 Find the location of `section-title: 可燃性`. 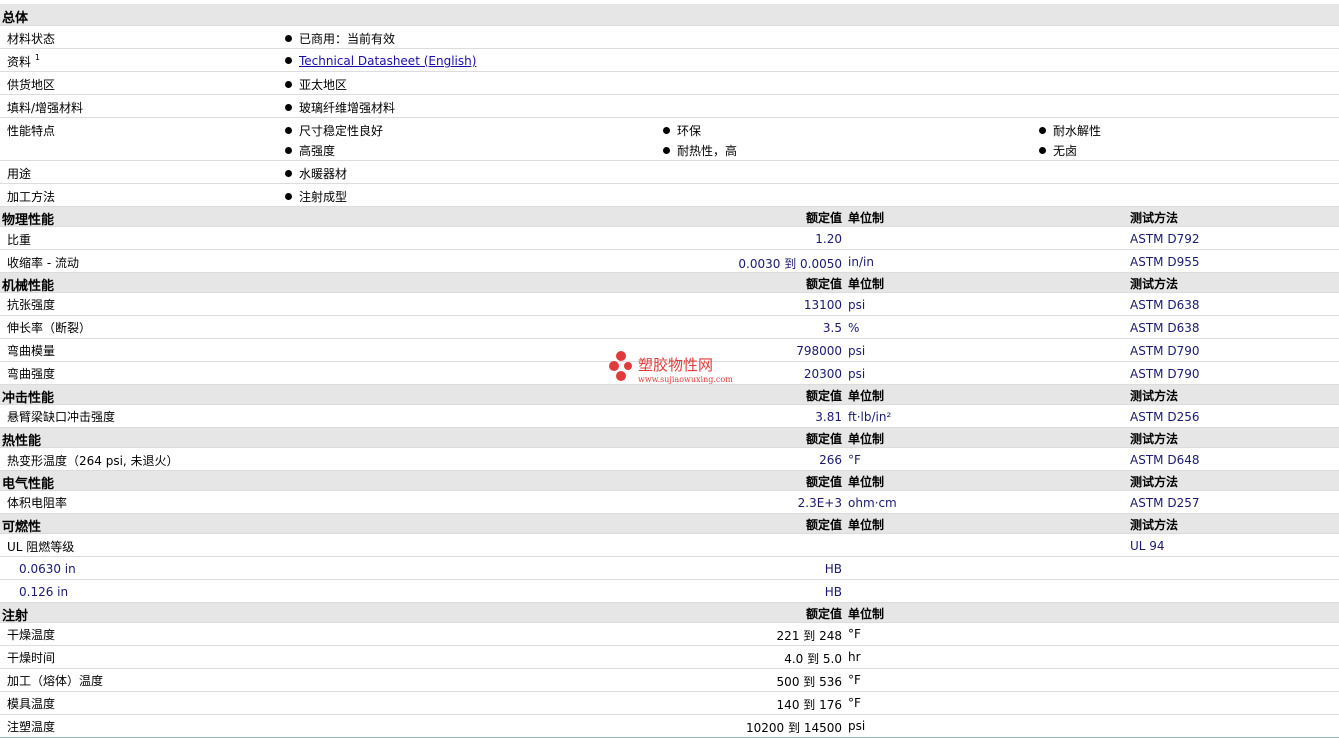

section-title: 可燃性 is located at coordinates (22, 527).